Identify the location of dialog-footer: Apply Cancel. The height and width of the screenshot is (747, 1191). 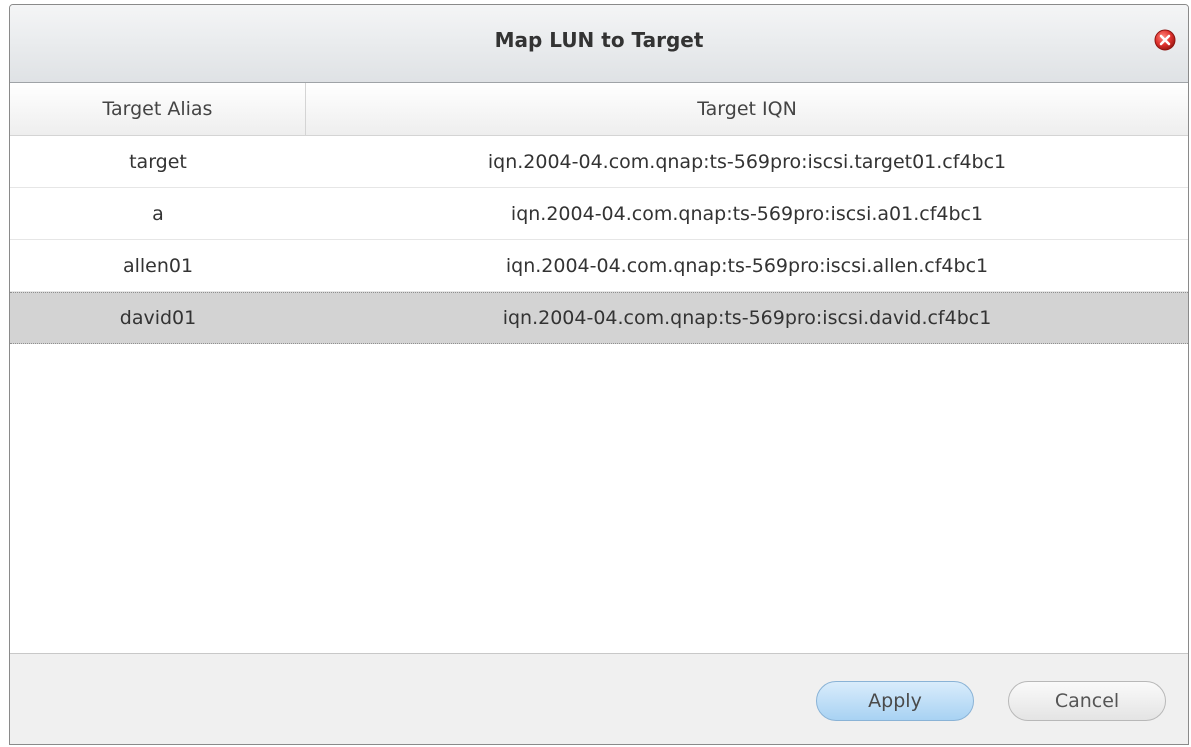
(599, 698).